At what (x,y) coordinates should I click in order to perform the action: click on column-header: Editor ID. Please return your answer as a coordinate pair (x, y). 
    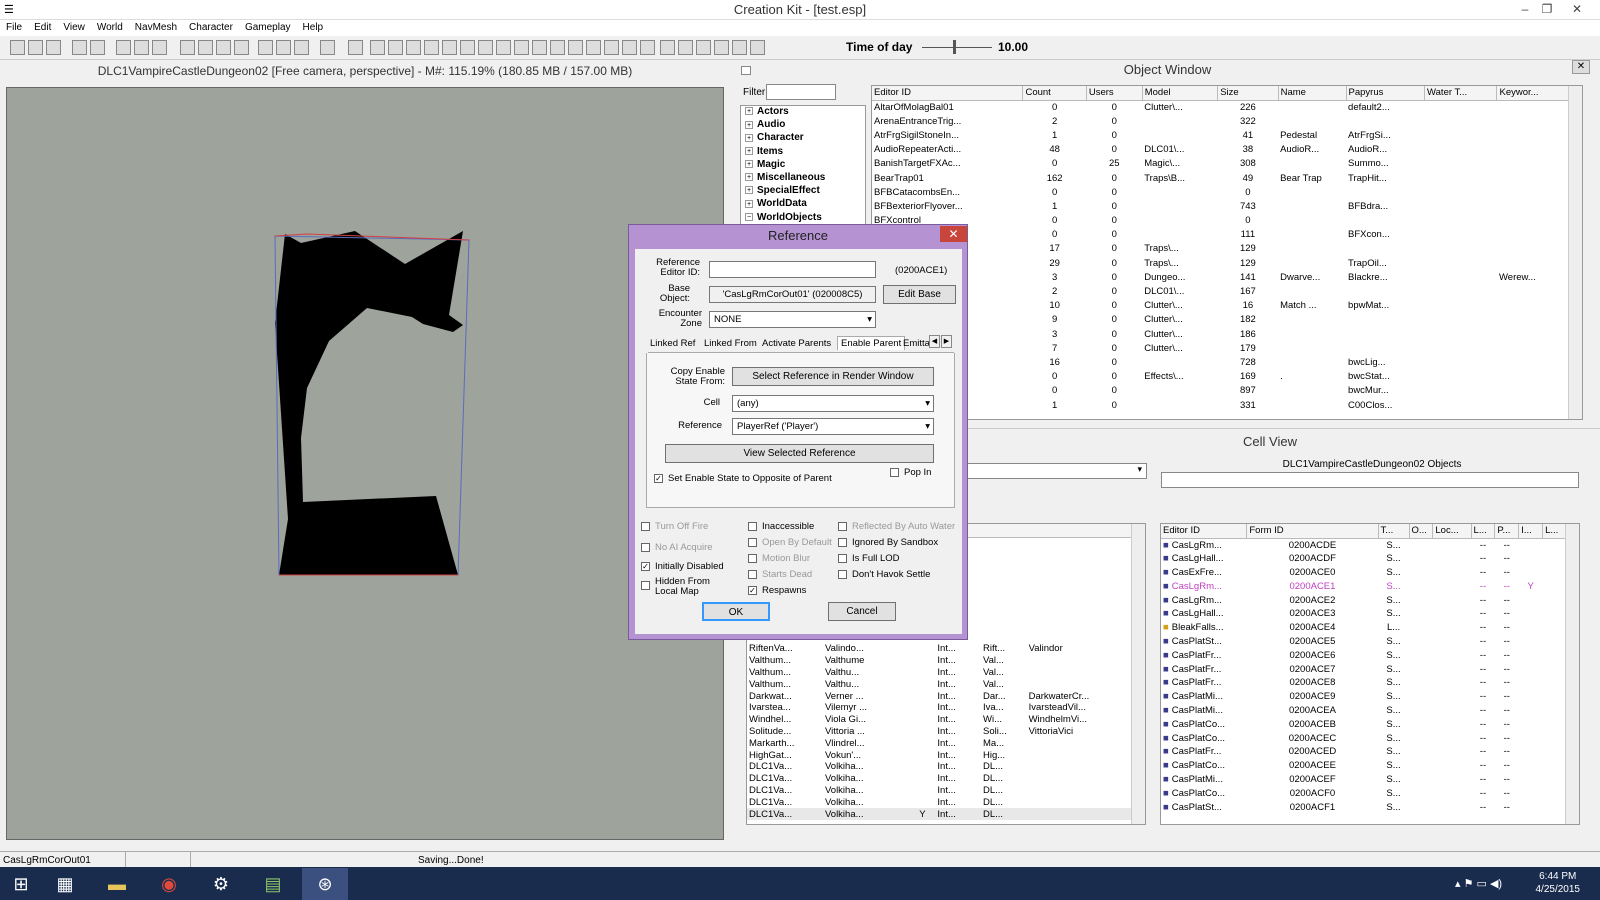
    Looking at the image, I should click on (948, 93).